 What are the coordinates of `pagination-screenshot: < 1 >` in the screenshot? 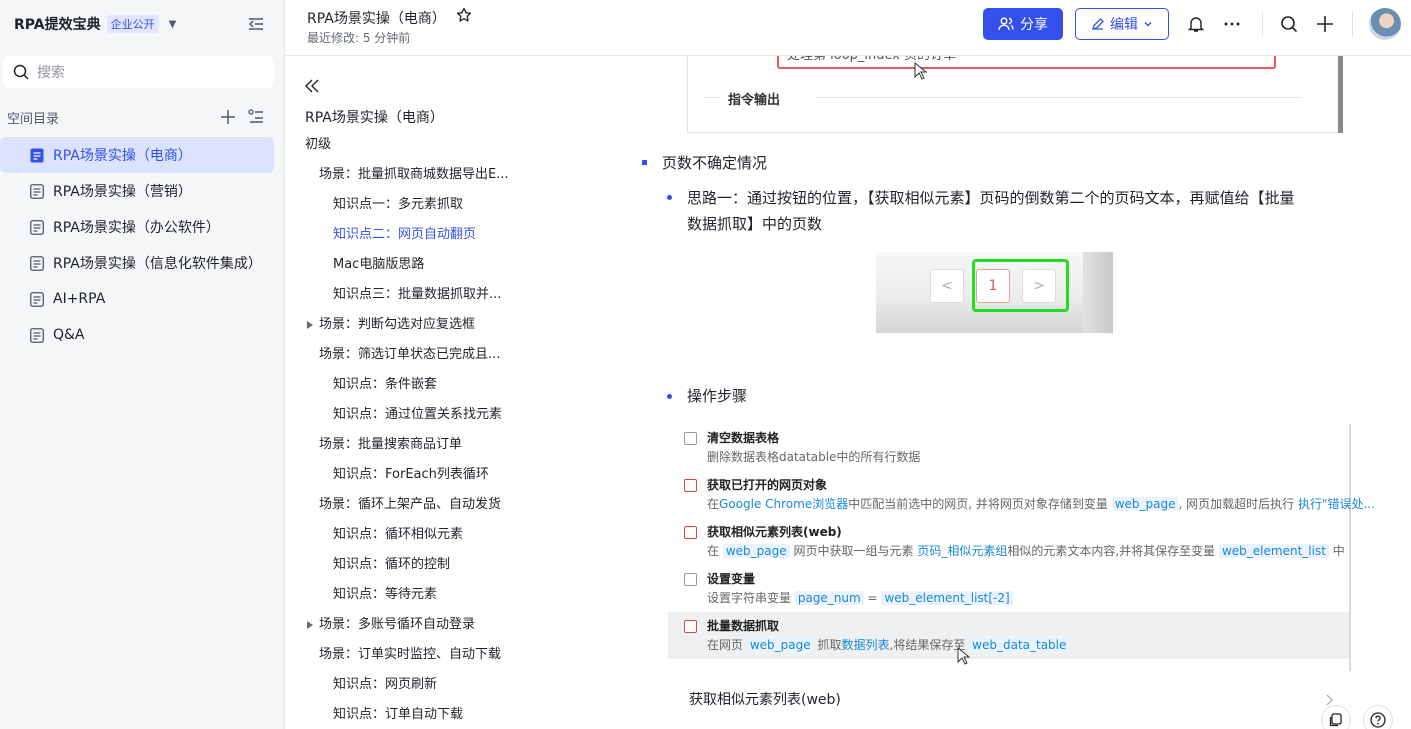 It's located at (994, 292).